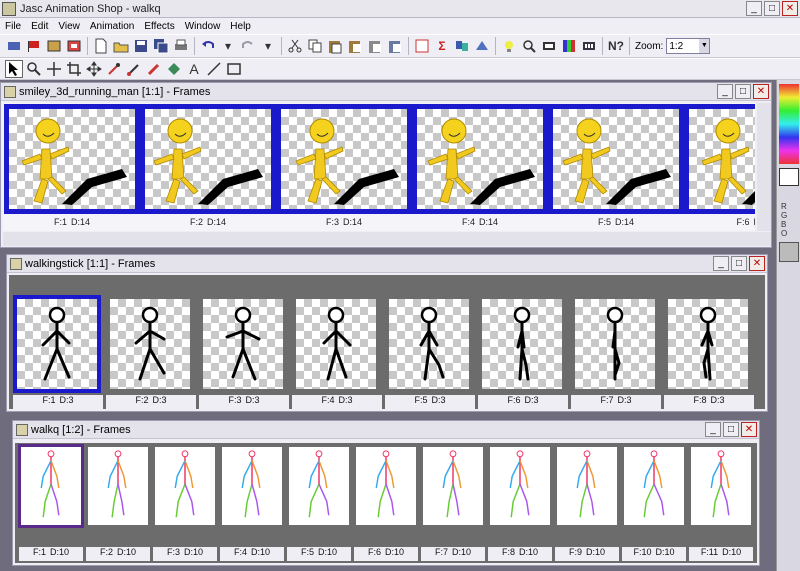  I want to click on frame-cell: F:1 D:10, so click(51, 503).